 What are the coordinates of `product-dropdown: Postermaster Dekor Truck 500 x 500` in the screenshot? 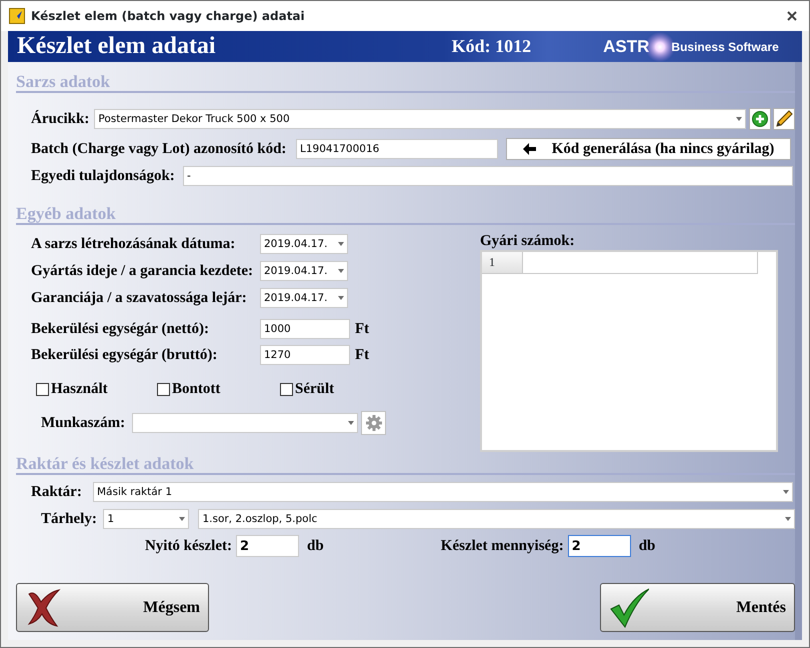 It's located at (420, 119).